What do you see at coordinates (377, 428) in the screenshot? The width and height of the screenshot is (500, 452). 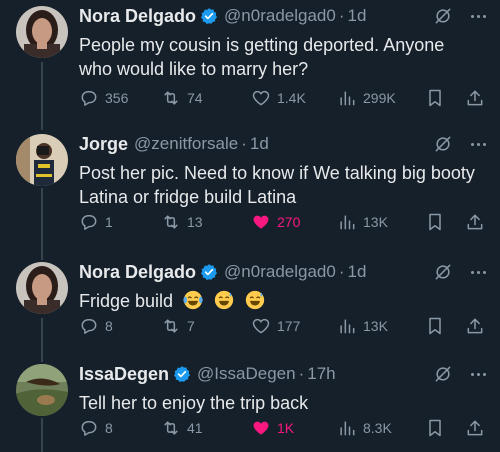 I see `view-count: 8.3K` at bounding box center [377, 428].